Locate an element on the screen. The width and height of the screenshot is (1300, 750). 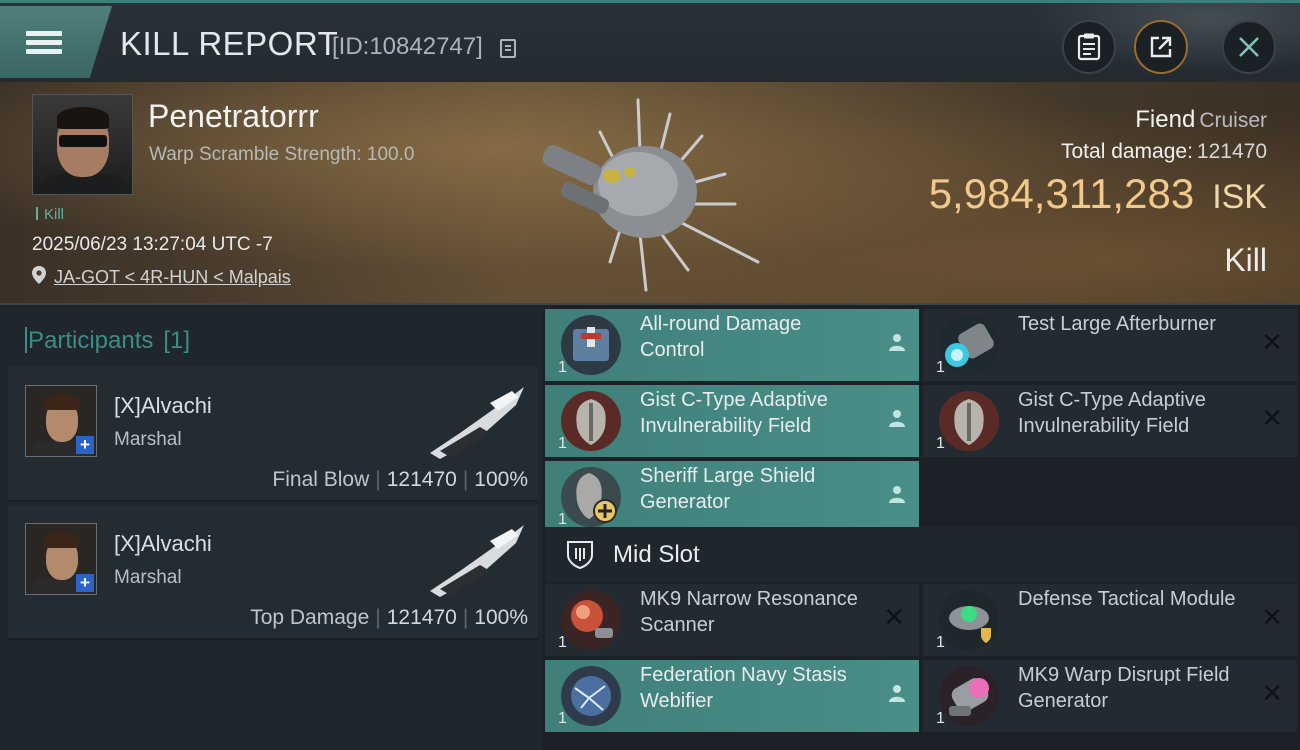
participants-label: Participants is located at coordinates (91, 340).